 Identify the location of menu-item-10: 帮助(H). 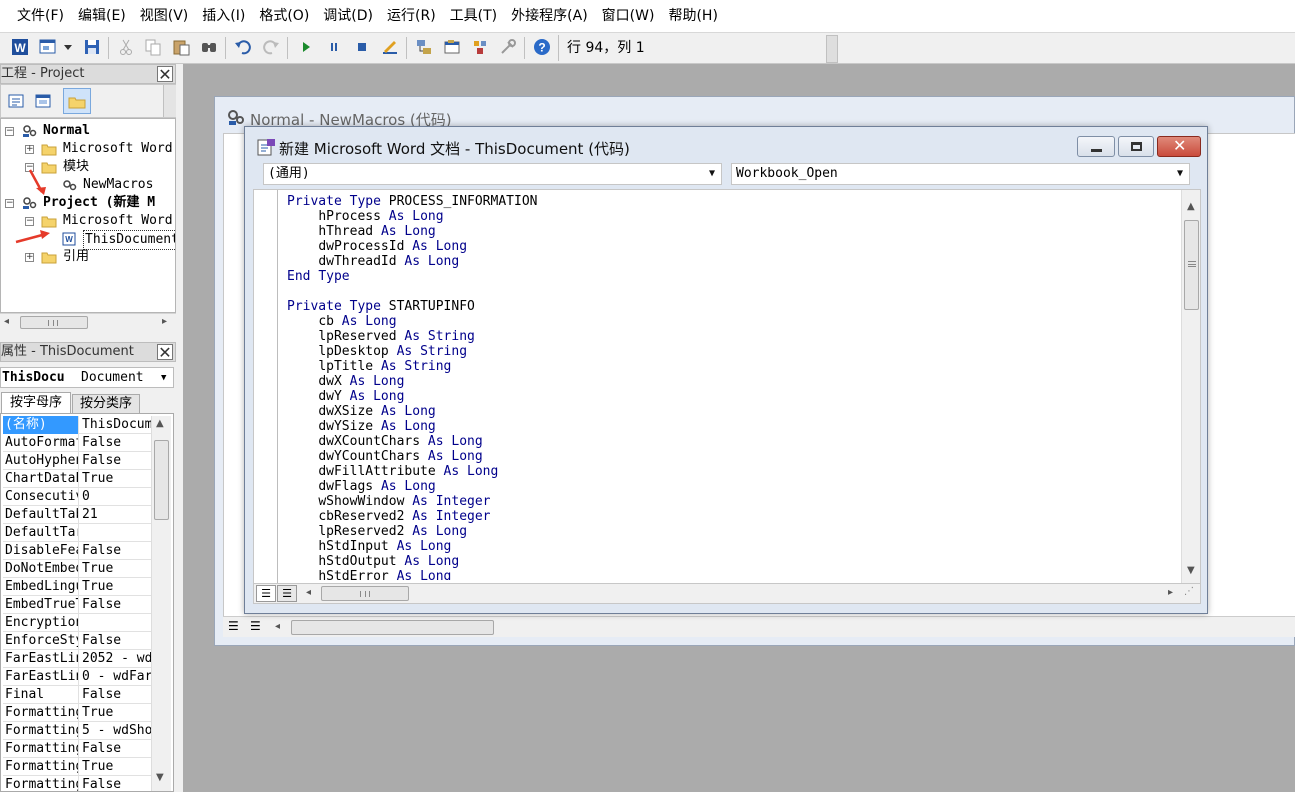
(692, 16).